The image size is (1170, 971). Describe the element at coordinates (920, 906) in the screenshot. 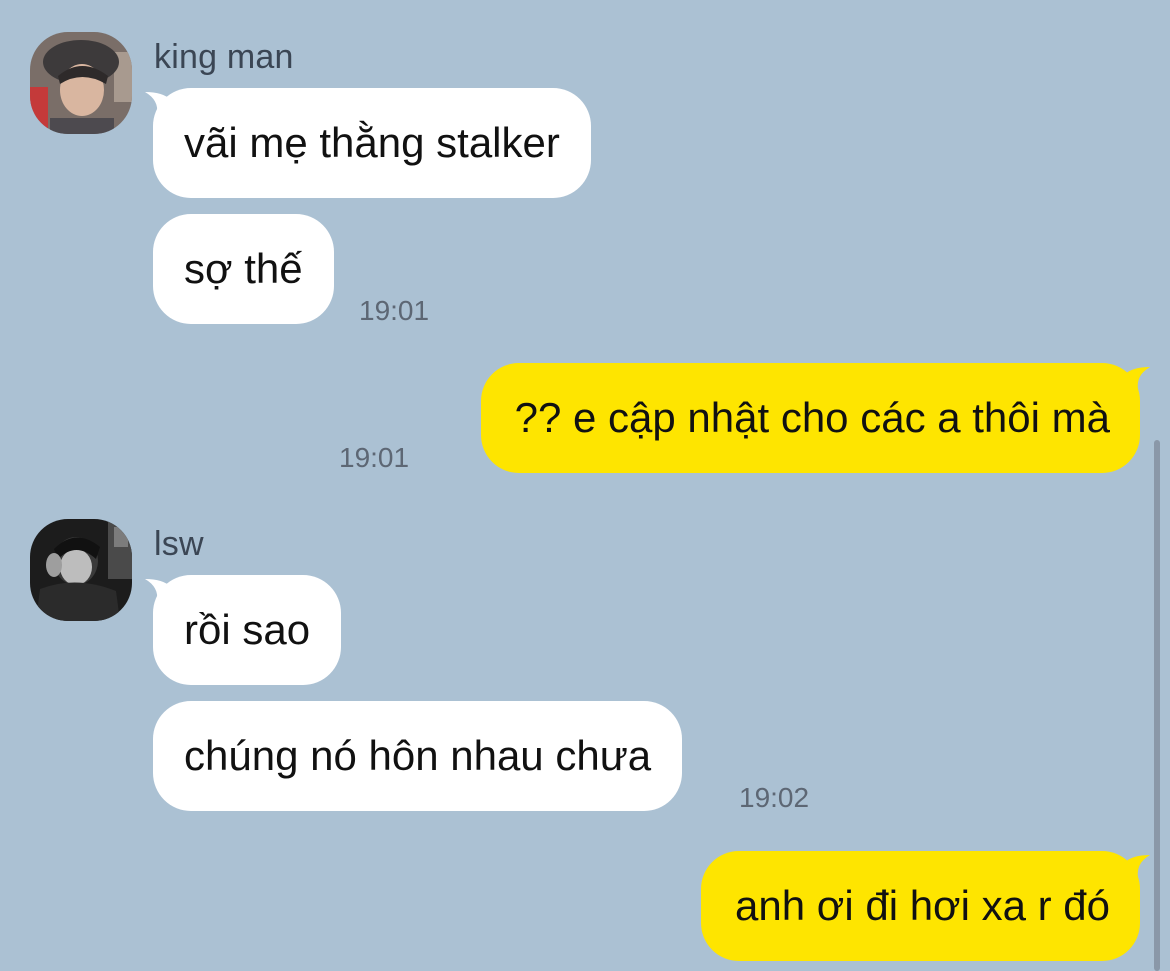

I see `message-bubble: anh ơi đi hơi xa r đó` at that location.